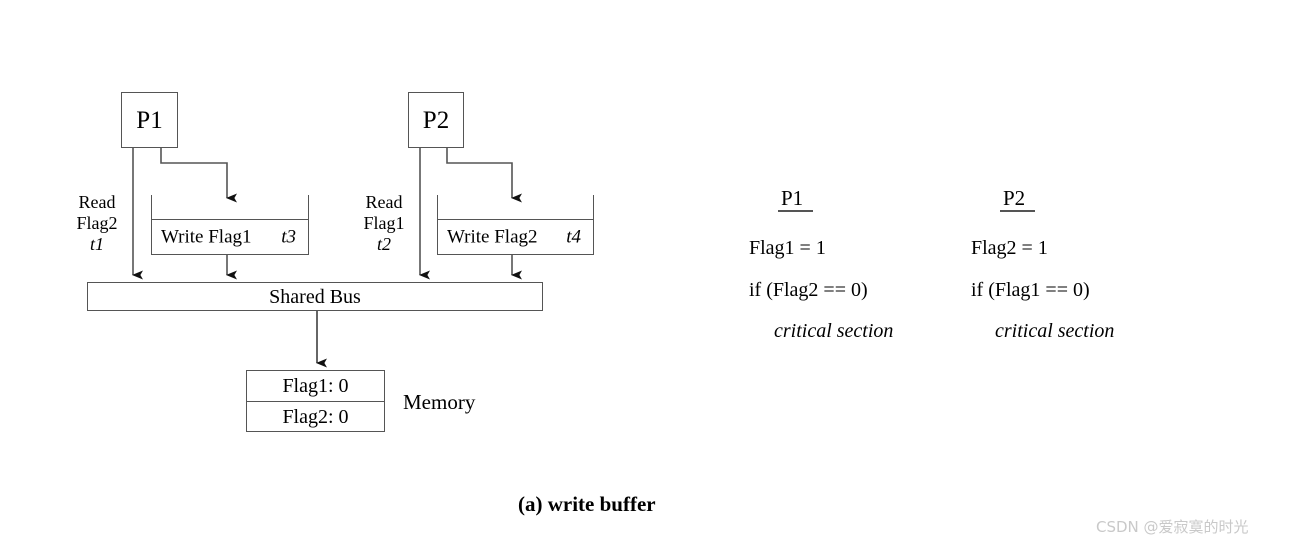 This screenshot has height=547, width=1308. What do you see at coordinates (439, 402) in the screenshot?
I see `memory-caption: Memory` at bounding box center [439, 402].